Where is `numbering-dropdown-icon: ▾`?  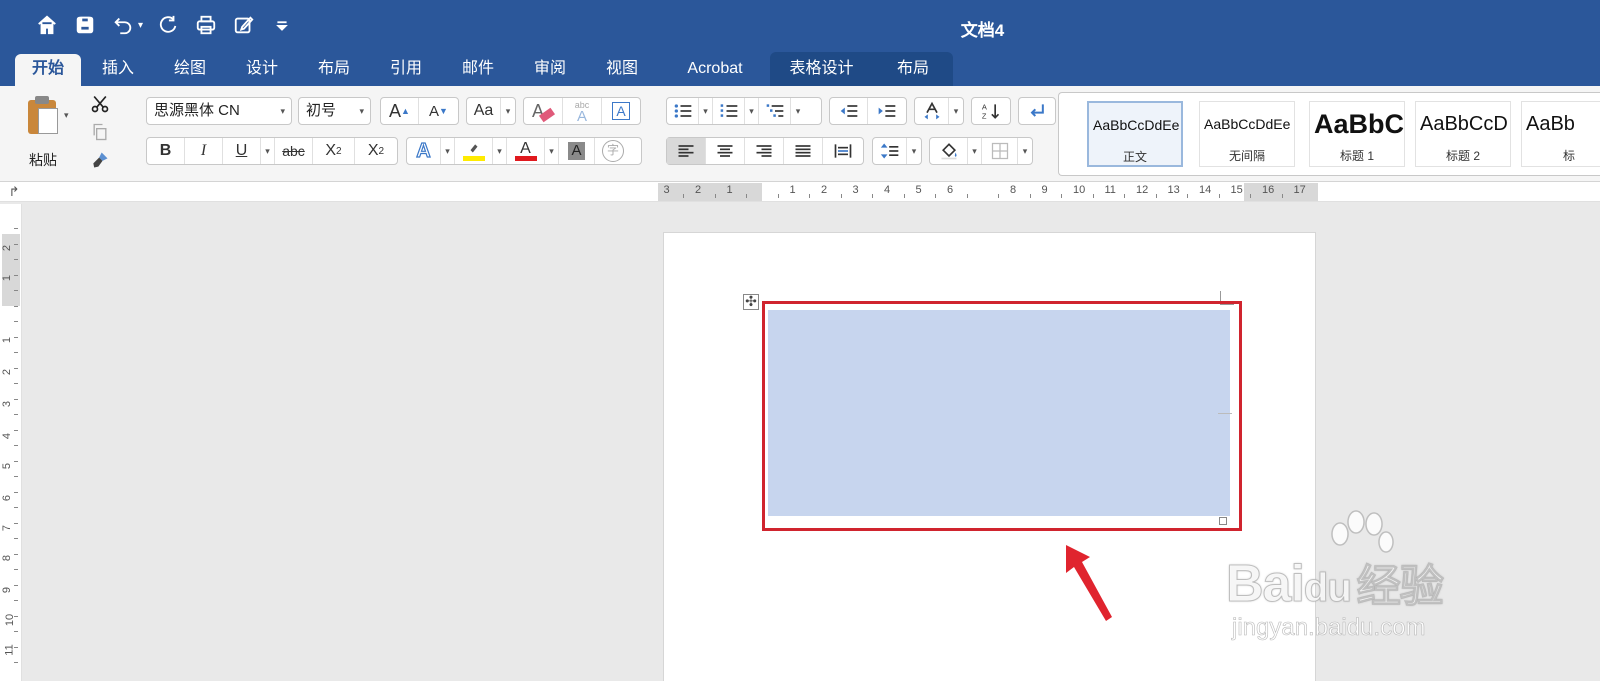 numbering-dropdown-icon: ▾ is located at coordinates (752, 111).